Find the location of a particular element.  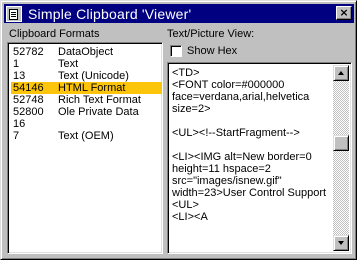

text-picture-view-label: Text/Picture View: is located at coordinates (211, 34).